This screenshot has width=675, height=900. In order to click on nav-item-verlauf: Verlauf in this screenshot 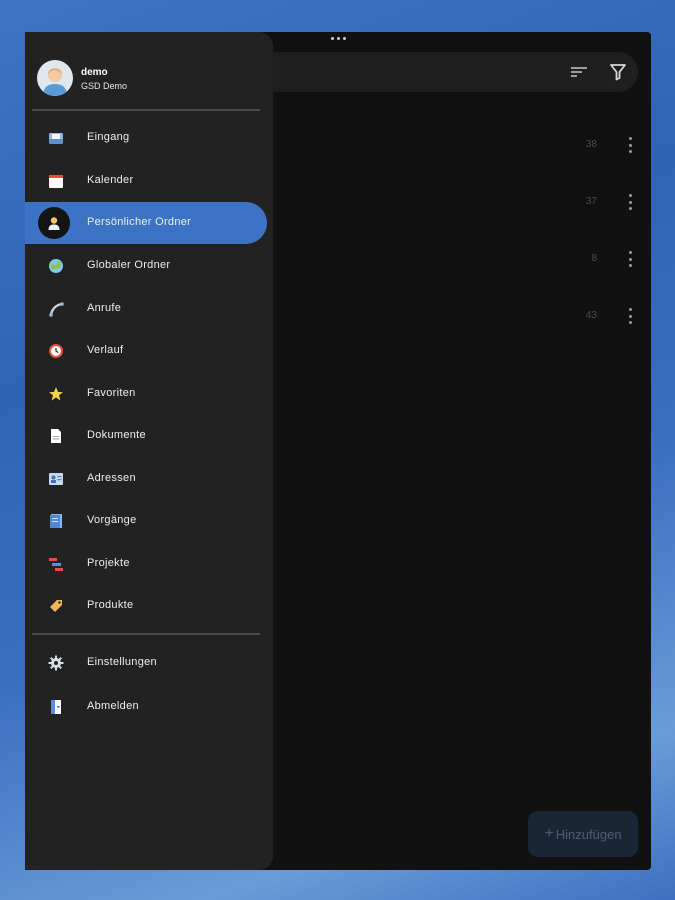, I will do `click(146, 351)`.